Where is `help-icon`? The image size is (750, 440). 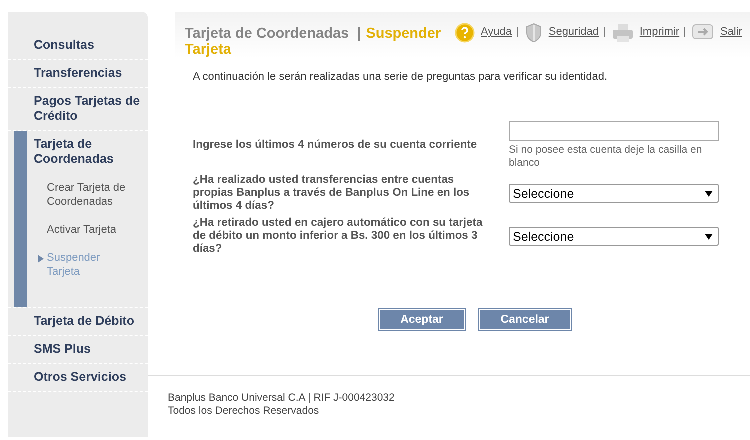
help-icon is located at coordinates (465, 33).